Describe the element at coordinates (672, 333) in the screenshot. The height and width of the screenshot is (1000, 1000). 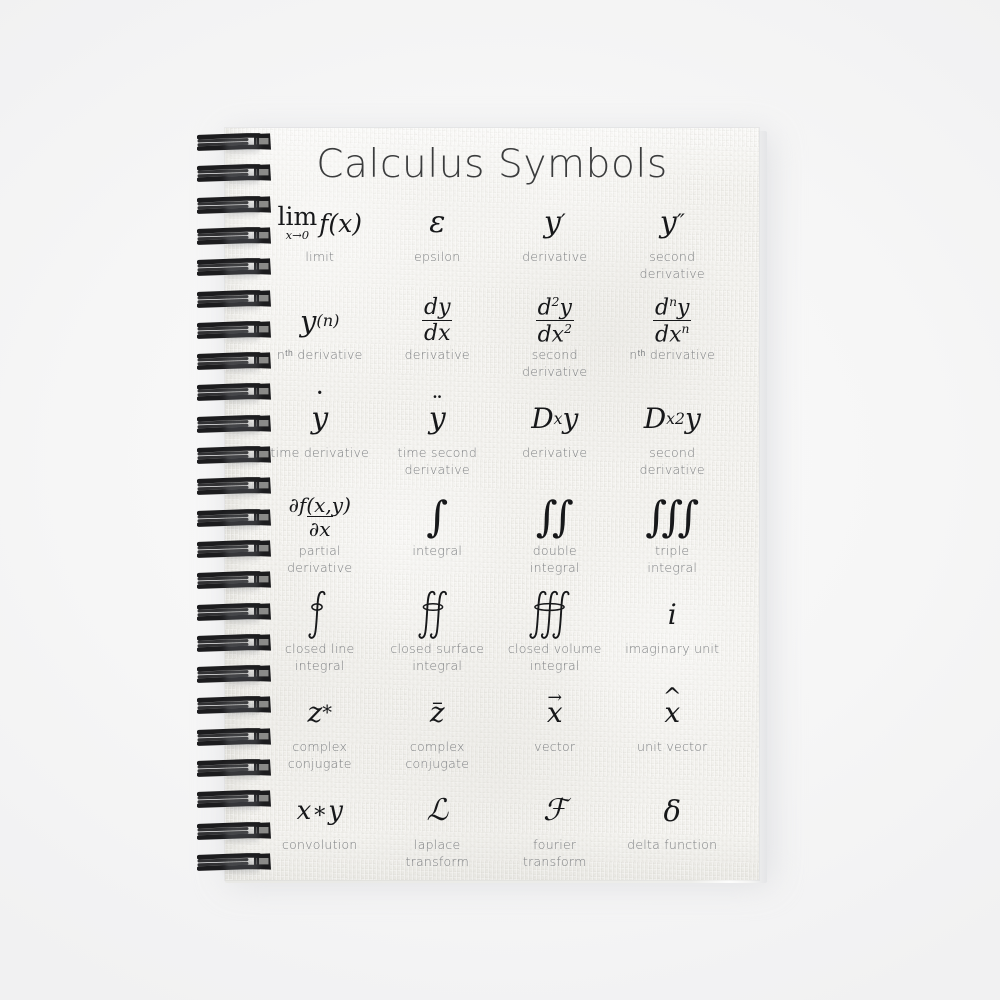
I see `fraction-denominator: dxn` at that location.